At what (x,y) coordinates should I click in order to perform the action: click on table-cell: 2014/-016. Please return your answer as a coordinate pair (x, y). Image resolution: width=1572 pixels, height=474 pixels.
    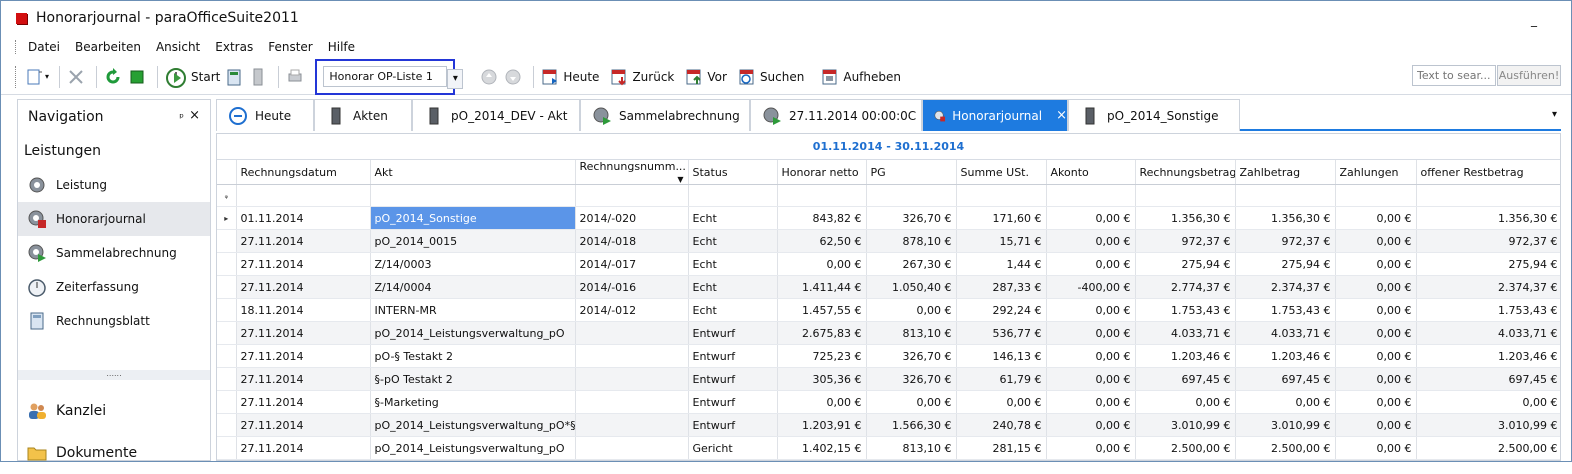
    Looking at the image, I should click on (632, 287).